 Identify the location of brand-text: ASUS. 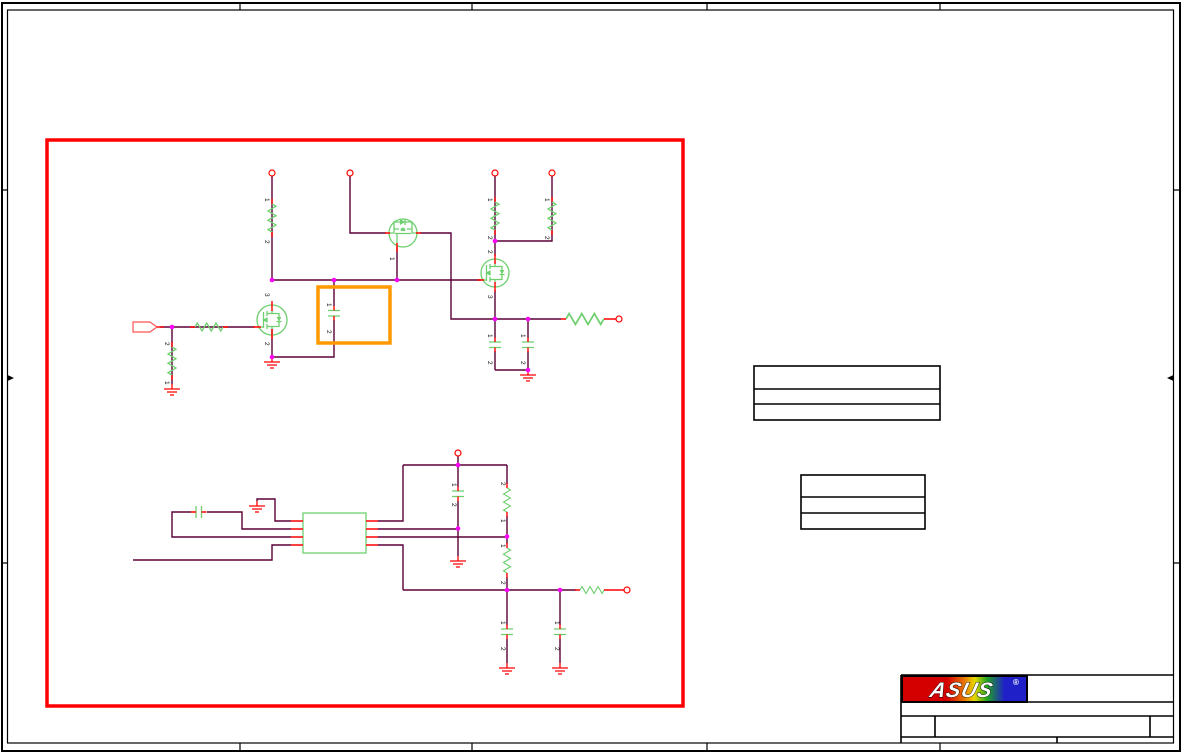
(961, 690).